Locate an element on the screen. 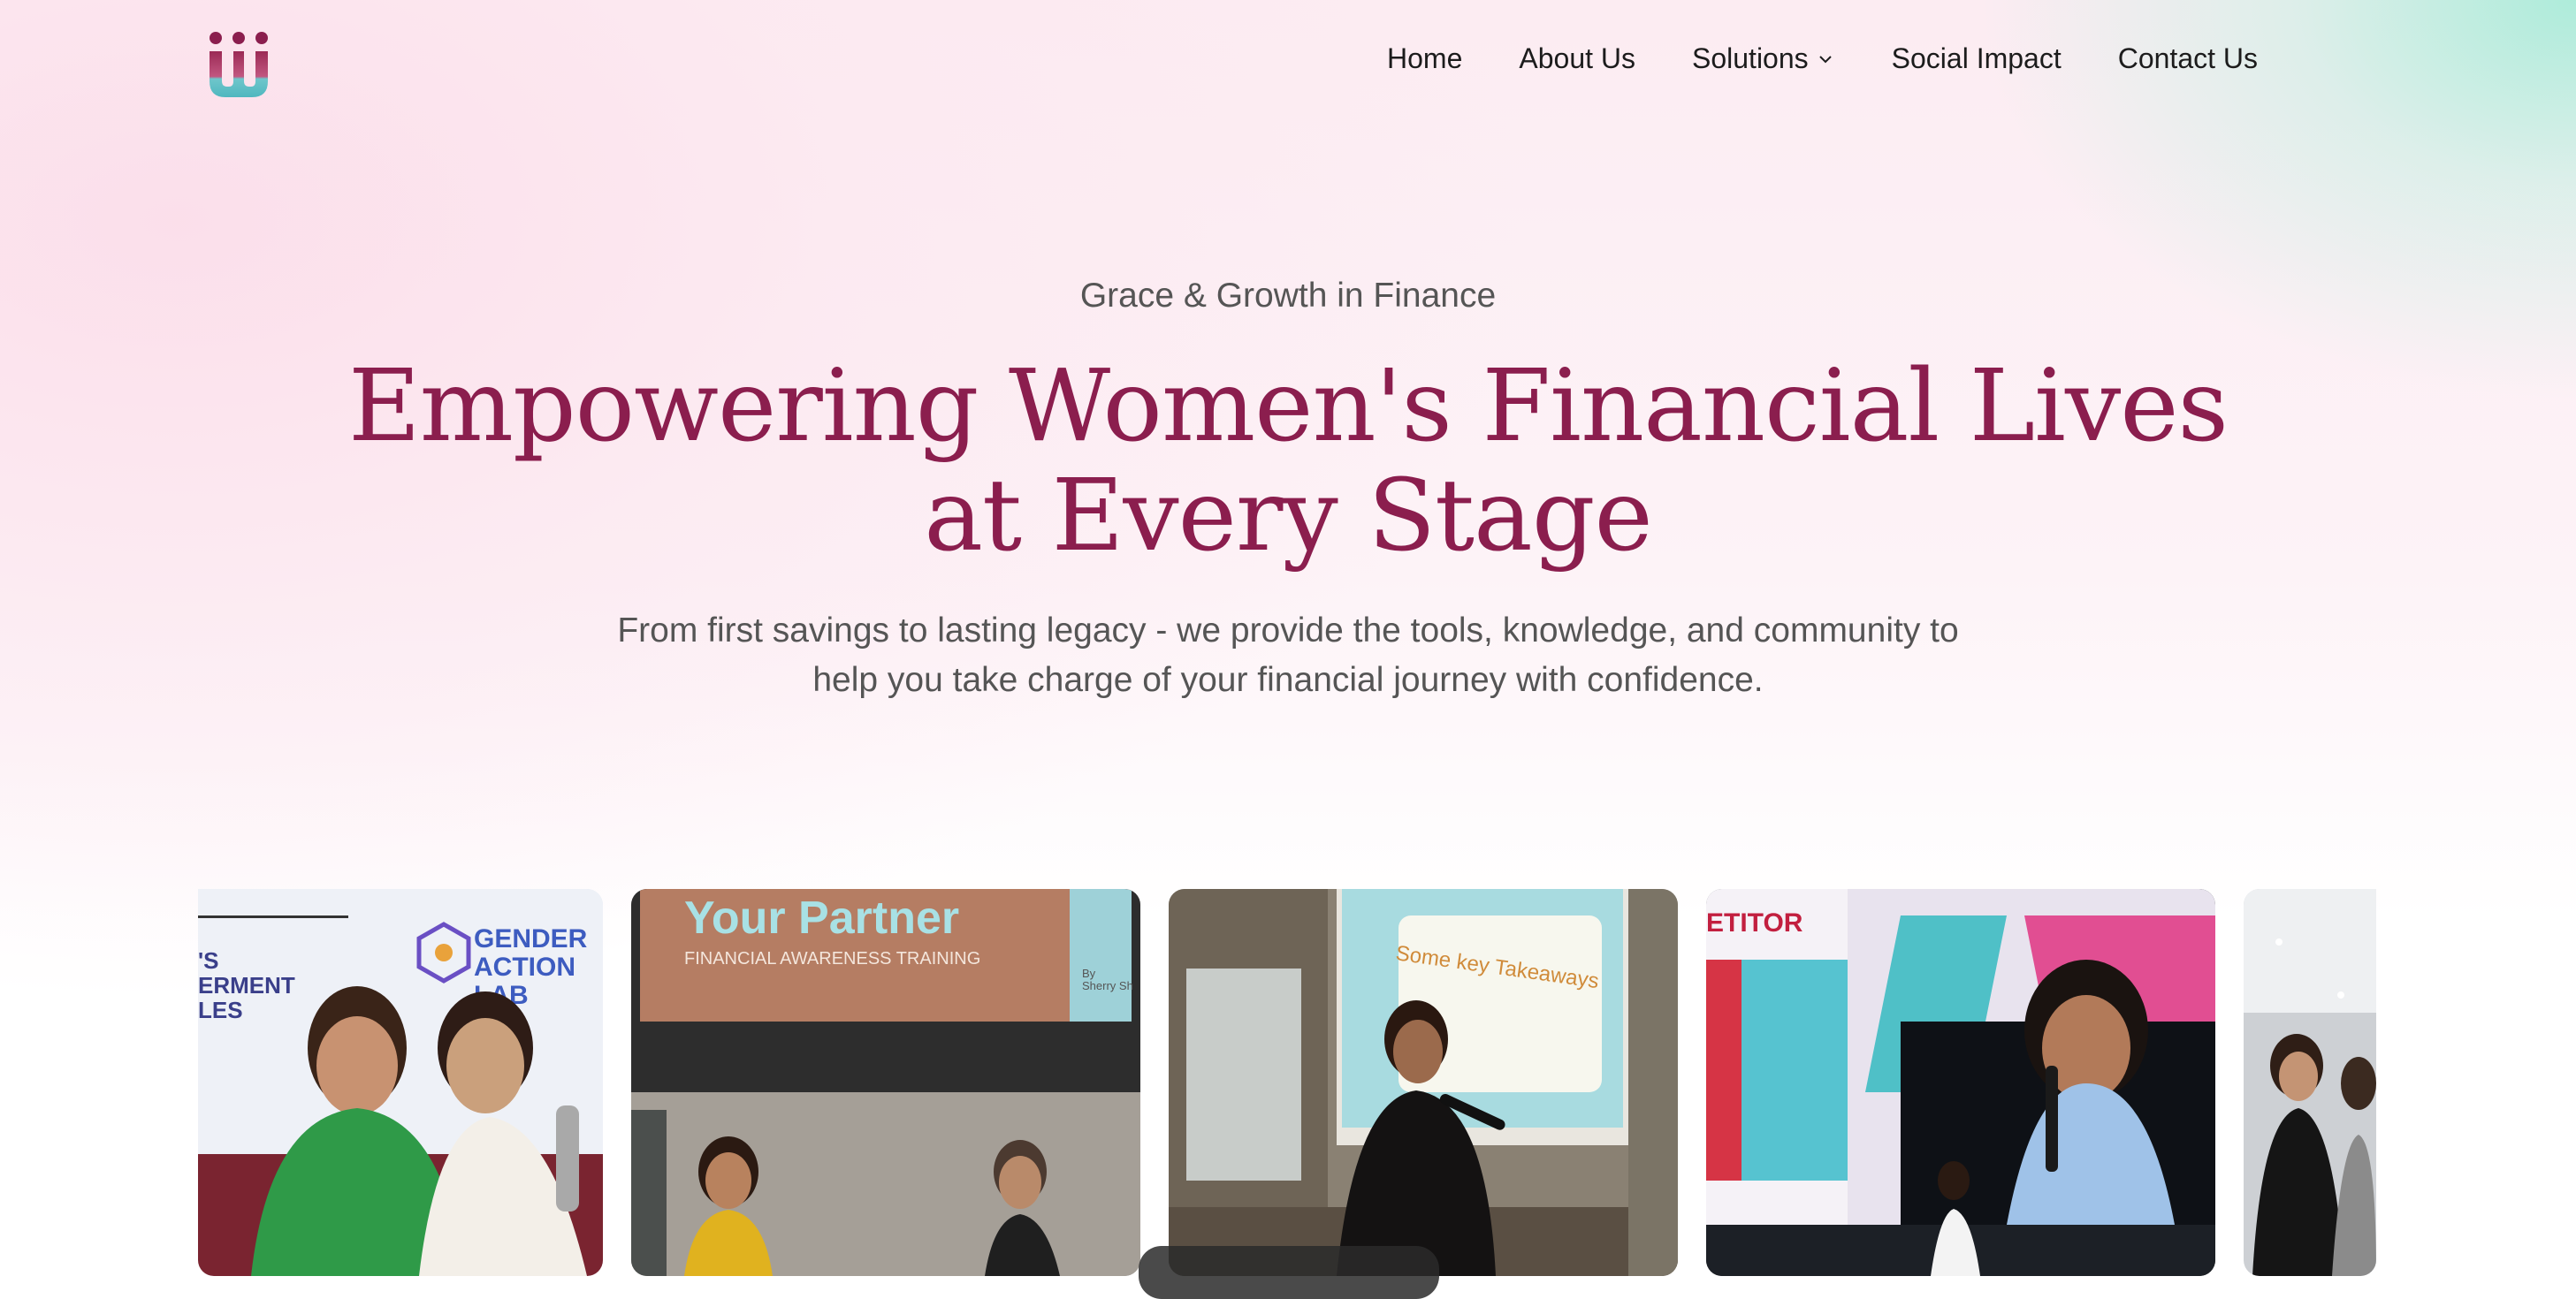  photo-text: FINANCIAL AWARENESS TRAINING is located at coordinates (832, 959).